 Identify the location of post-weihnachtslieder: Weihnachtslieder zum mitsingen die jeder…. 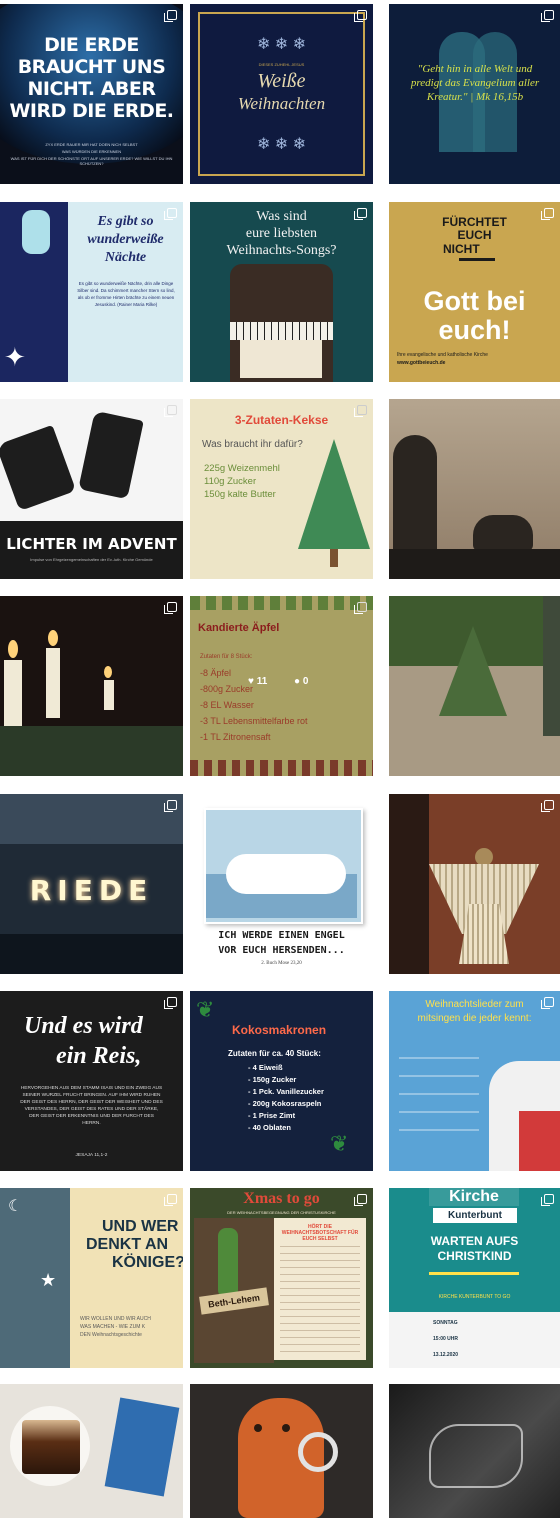
(474, 1081).